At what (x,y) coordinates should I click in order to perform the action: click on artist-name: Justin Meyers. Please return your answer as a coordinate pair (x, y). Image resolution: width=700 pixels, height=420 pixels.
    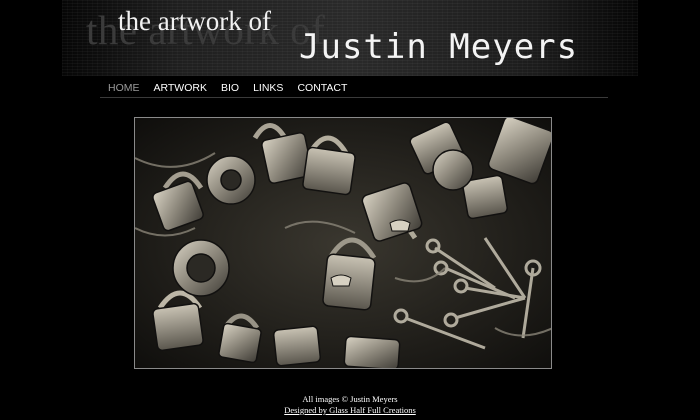
    Looking at the image, I should click on (439, 47).